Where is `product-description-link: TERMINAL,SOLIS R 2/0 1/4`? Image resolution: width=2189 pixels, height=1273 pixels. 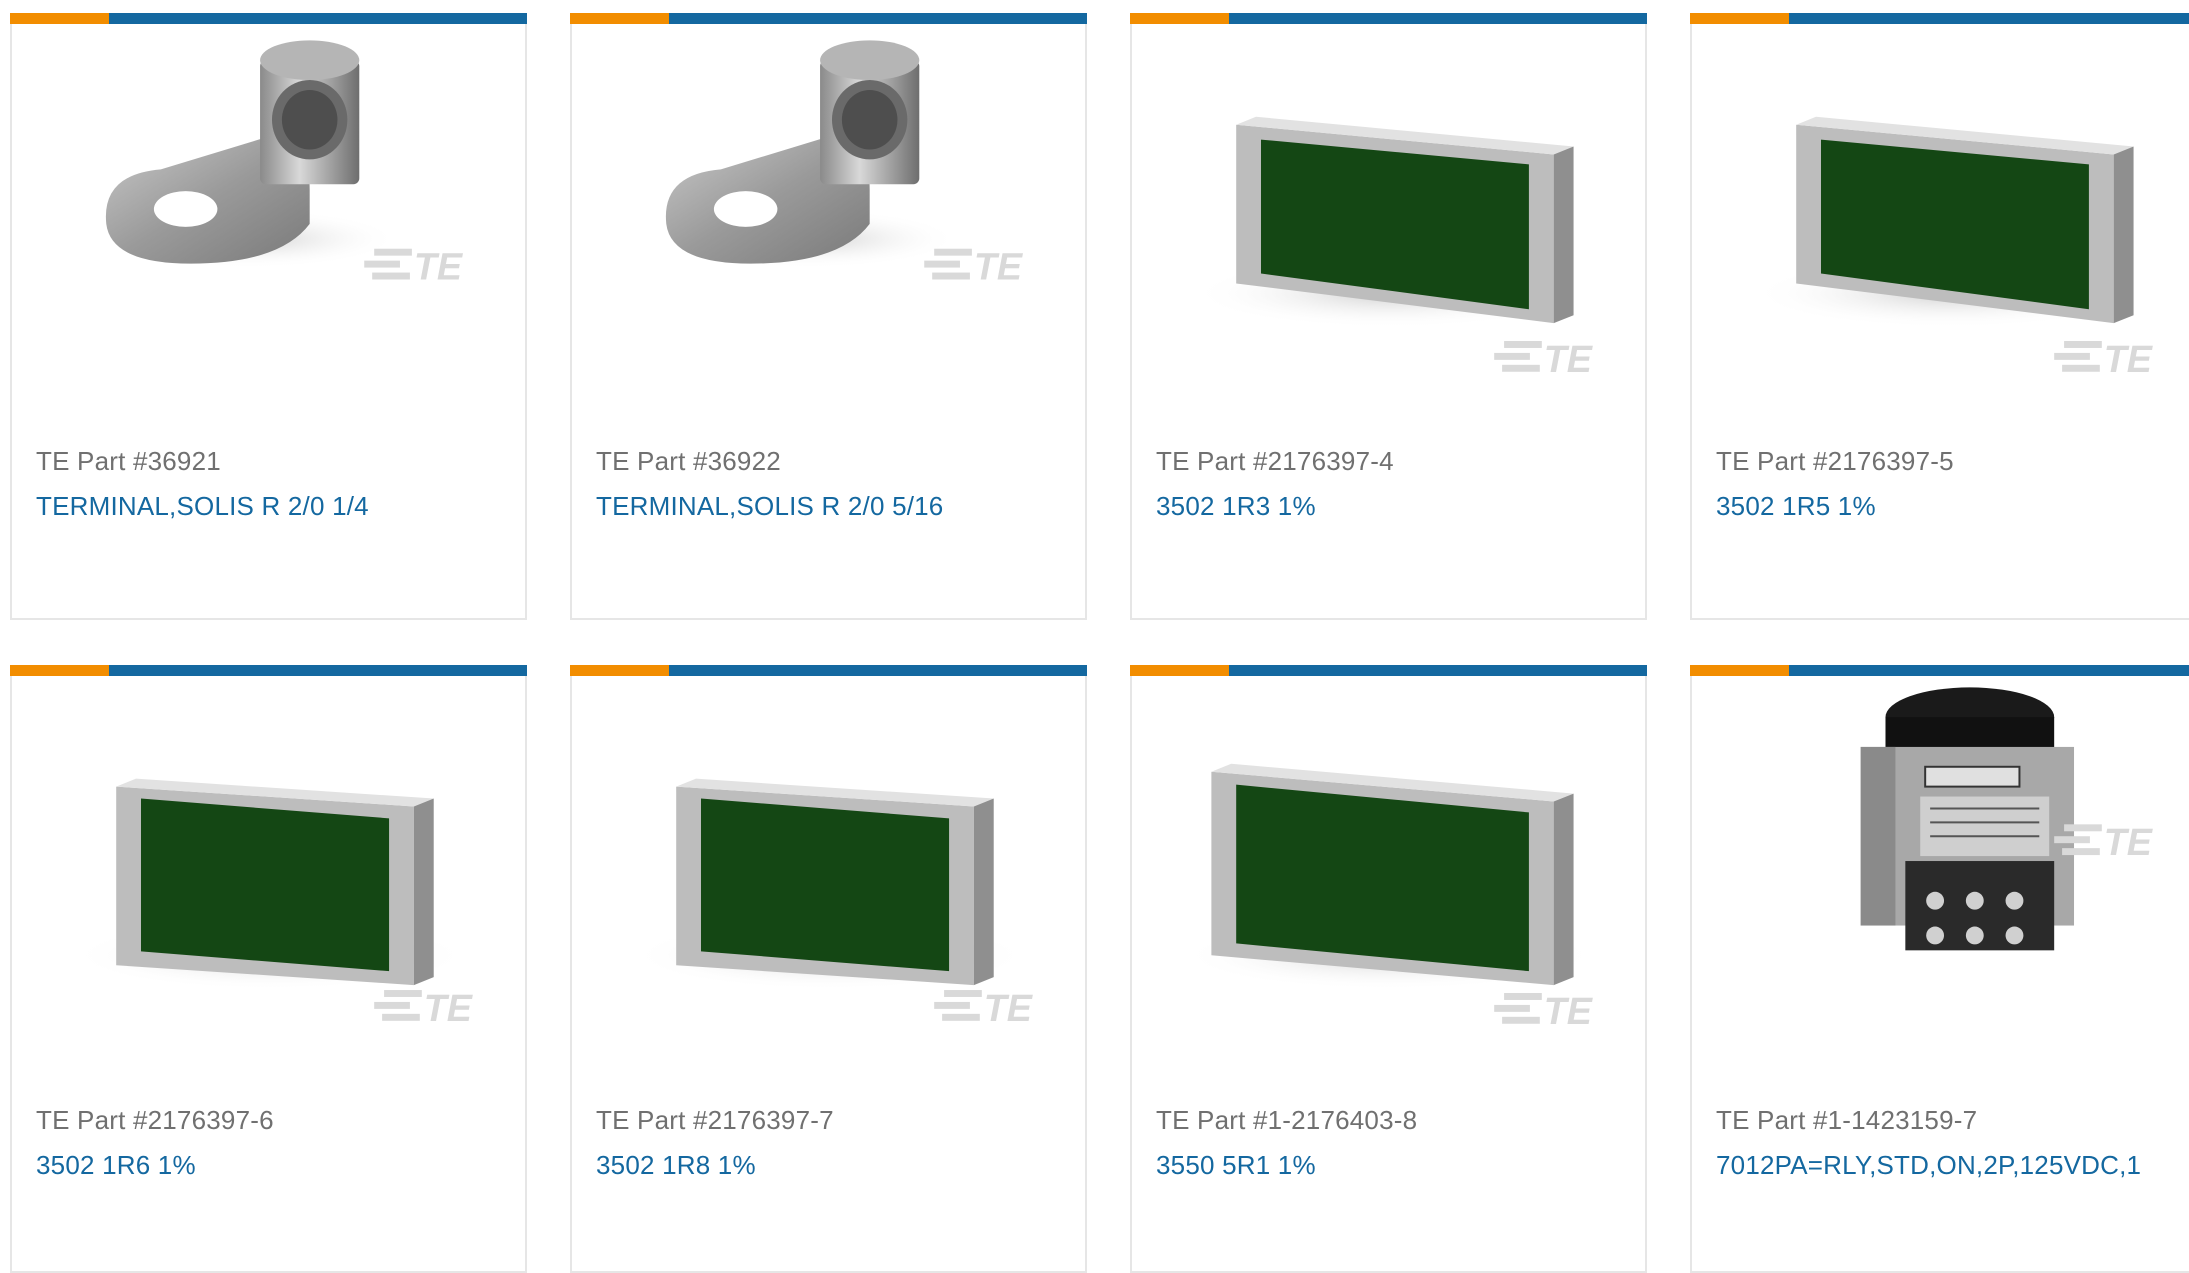
product-description-link: TERMINAL,SOLIS R 2/0 1/4 is located at coordinates (202, 506).